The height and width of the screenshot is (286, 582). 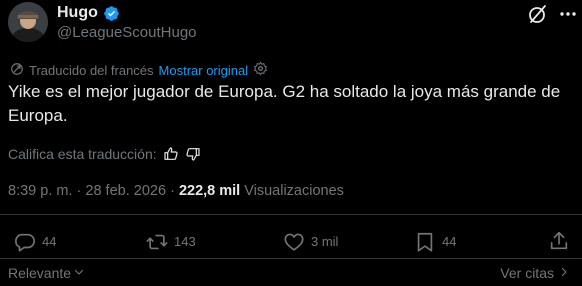 I want to click on view-quotes-link: Ver citas, so click(x=535, y=273).